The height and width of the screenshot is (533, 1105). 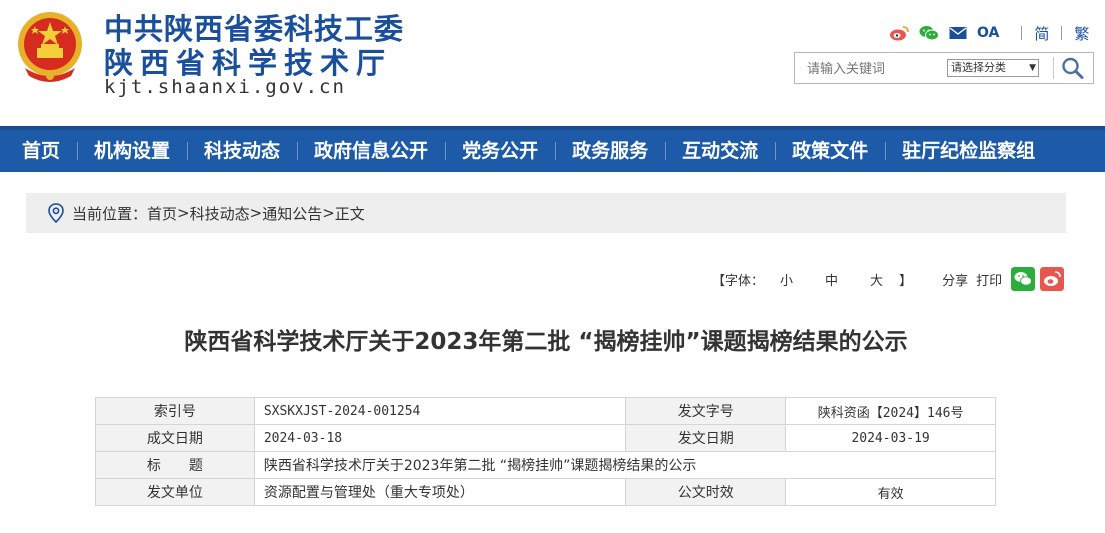 What do you see at coordinates (132, 151) in the screenshot?
I see `nav-item-organization: 机构设置` at bounding box center [132, 151].